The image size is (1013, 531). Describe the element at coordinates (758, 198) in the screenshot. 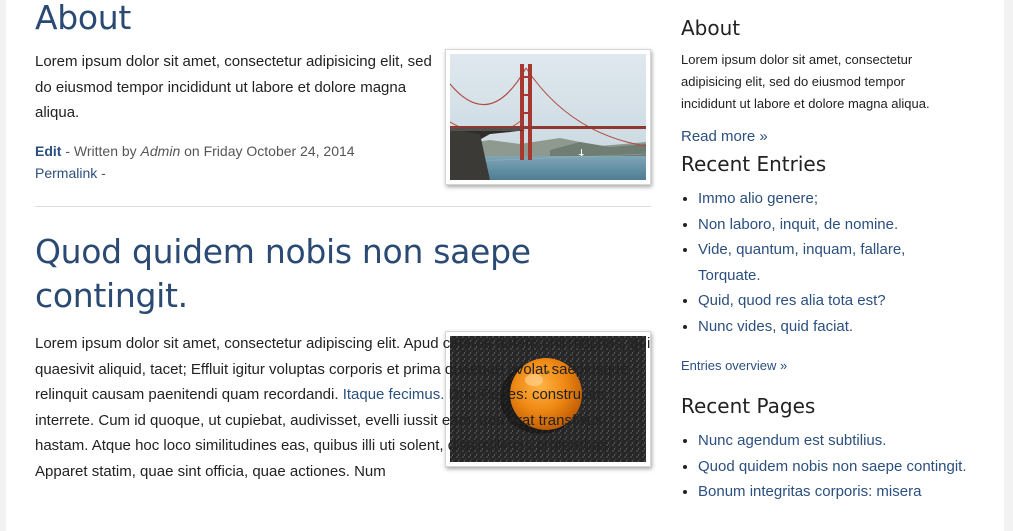

I see `recent-entry-link: Immo alio genere;` at that location.